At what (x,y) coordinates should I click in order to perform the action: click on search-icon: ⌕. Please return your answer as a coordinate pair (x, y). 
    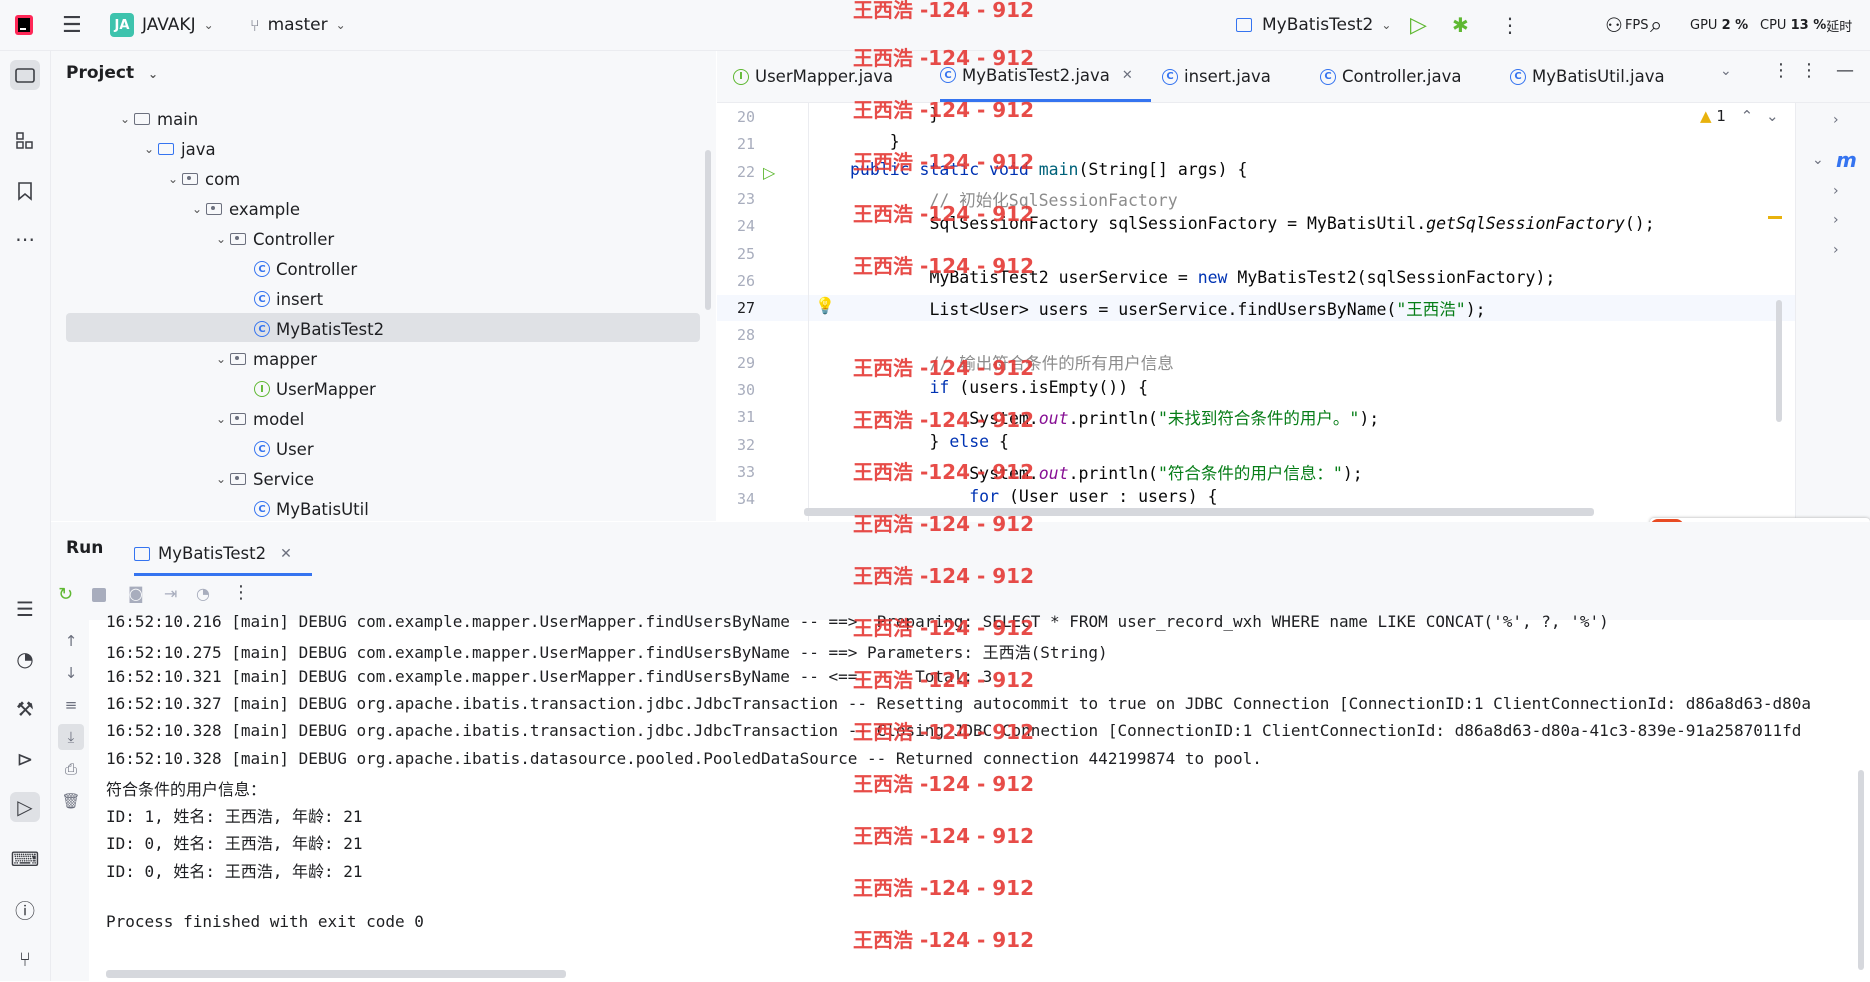
    Looking at the image, I should click on (1656, 25).